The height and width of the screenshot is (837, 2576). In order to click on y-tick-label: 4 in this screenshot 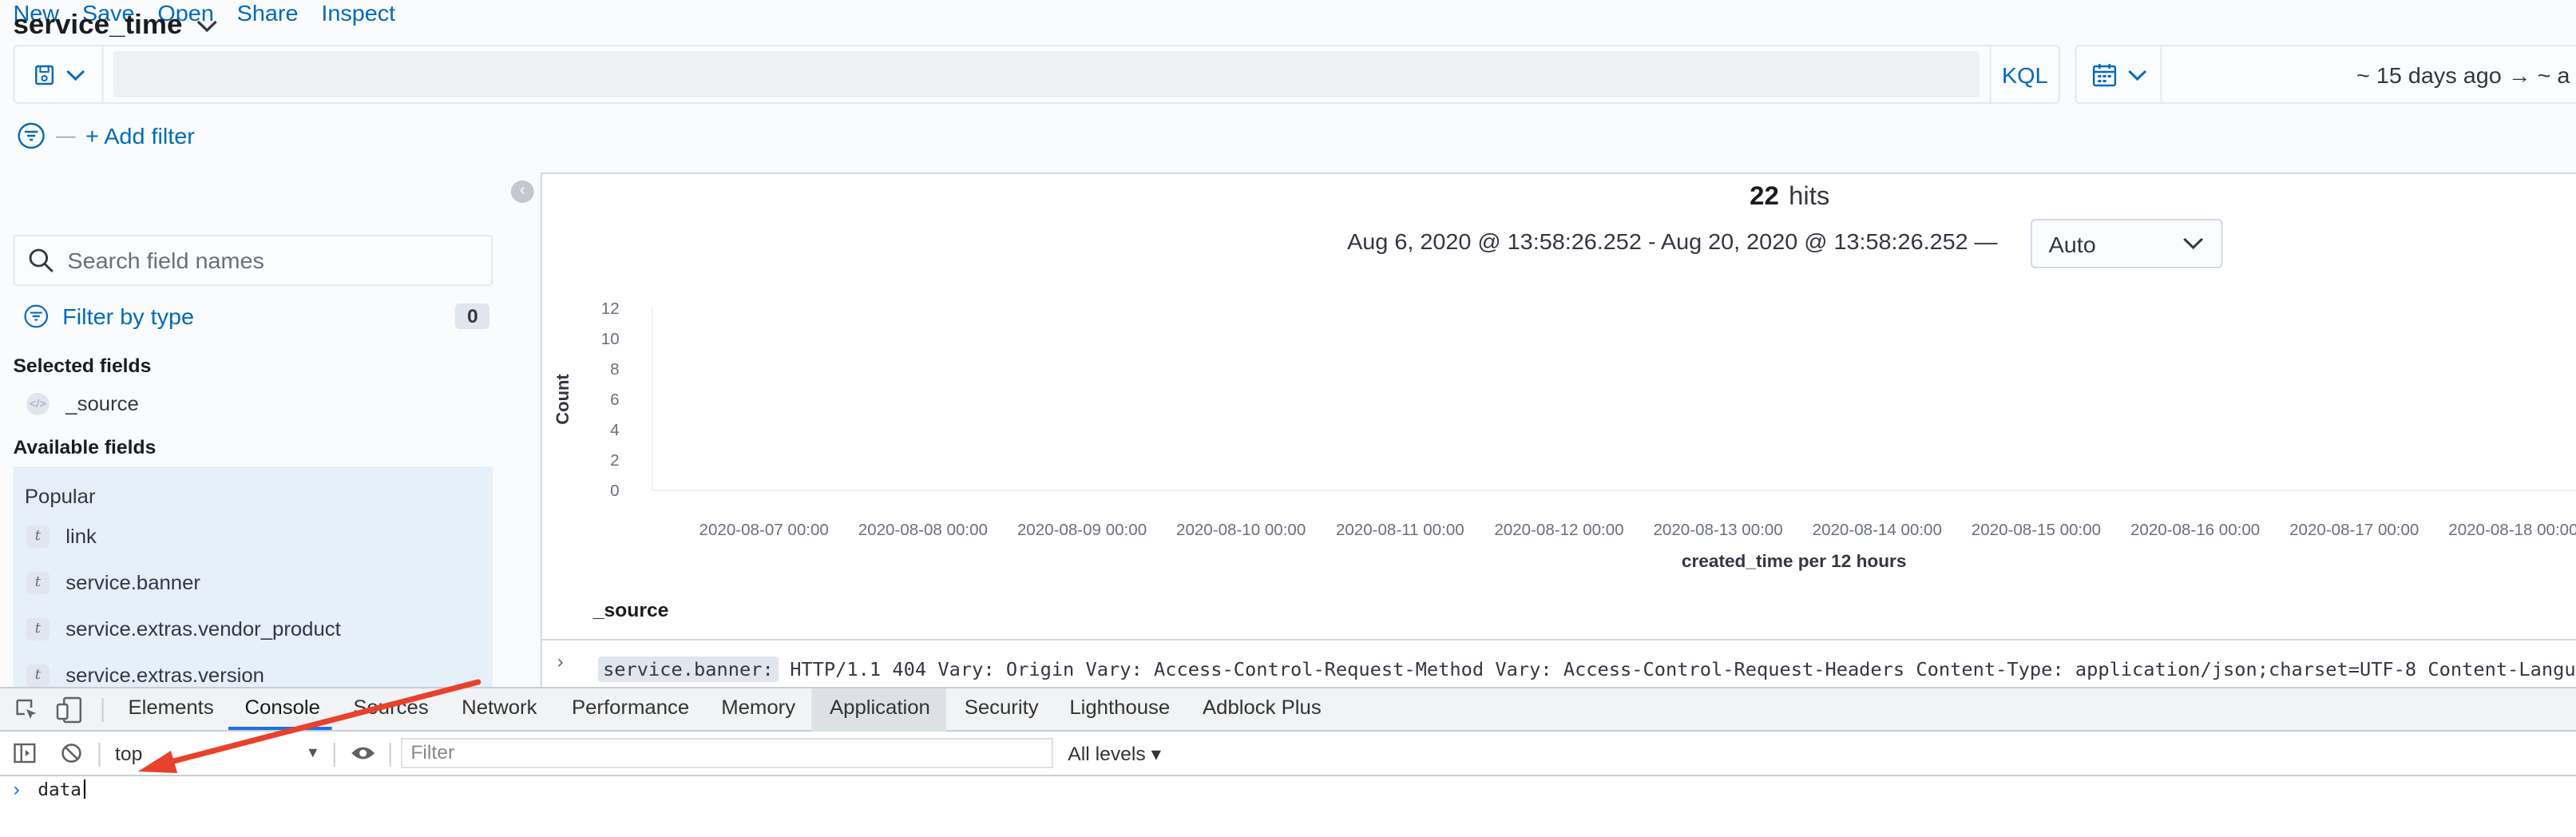, I will do `click(614, 430)`.